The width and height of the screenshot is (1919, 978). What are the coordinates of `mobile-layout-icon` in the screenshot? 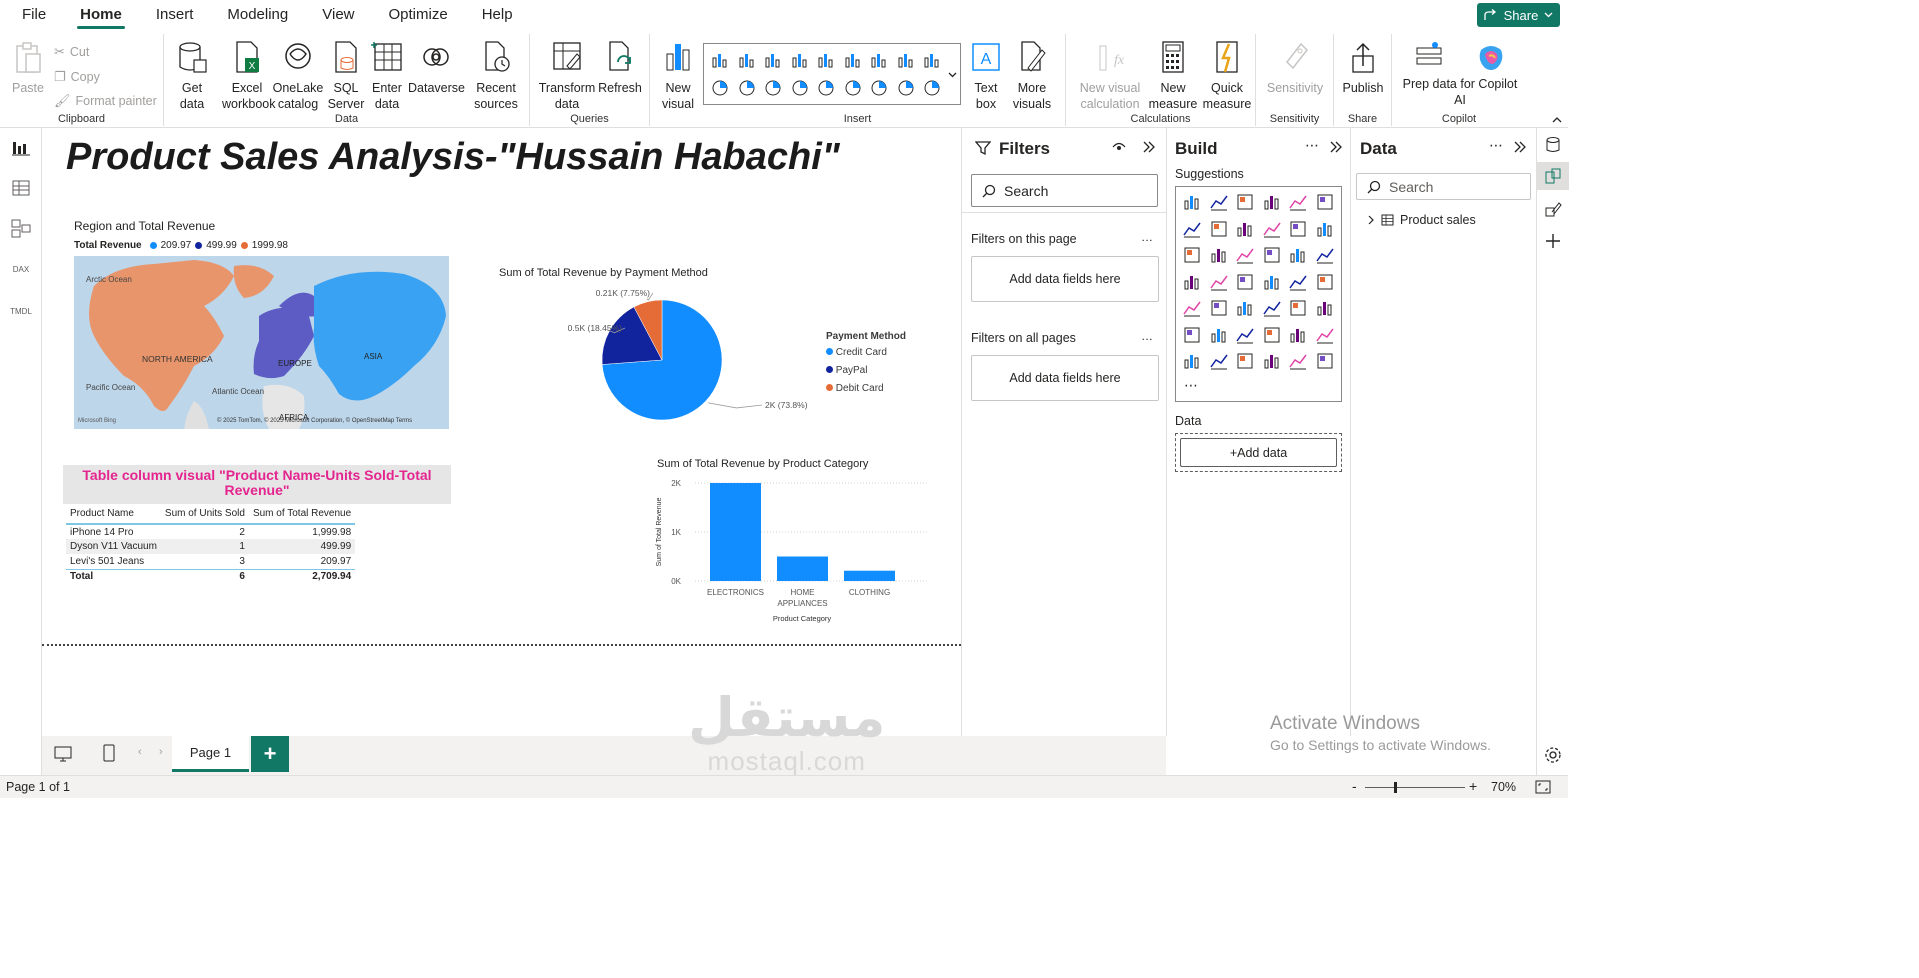 It's located at (109, 753).